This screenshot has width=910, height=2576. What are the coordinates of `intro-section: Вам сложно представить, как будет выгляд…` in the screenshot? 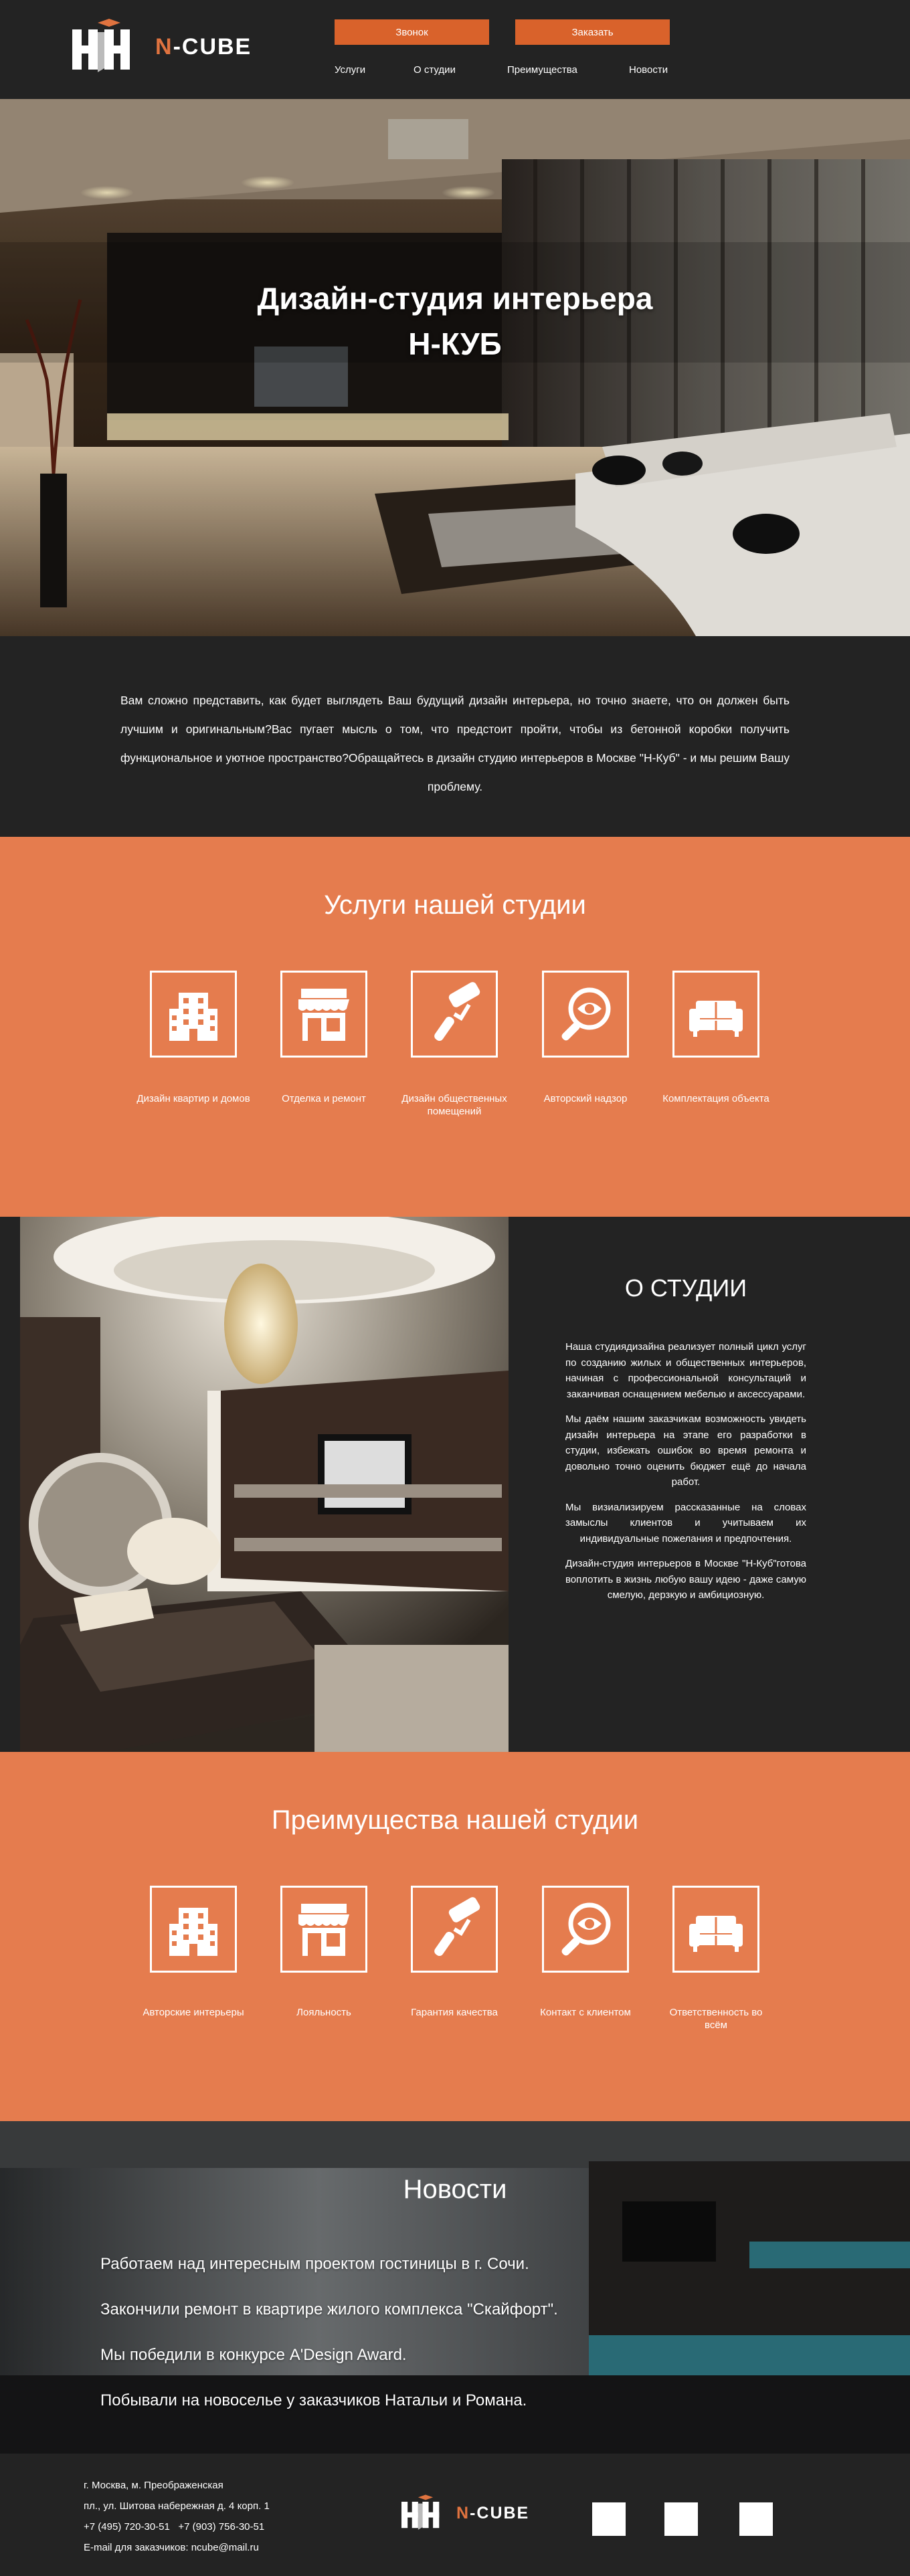 It's located at (455, 736).